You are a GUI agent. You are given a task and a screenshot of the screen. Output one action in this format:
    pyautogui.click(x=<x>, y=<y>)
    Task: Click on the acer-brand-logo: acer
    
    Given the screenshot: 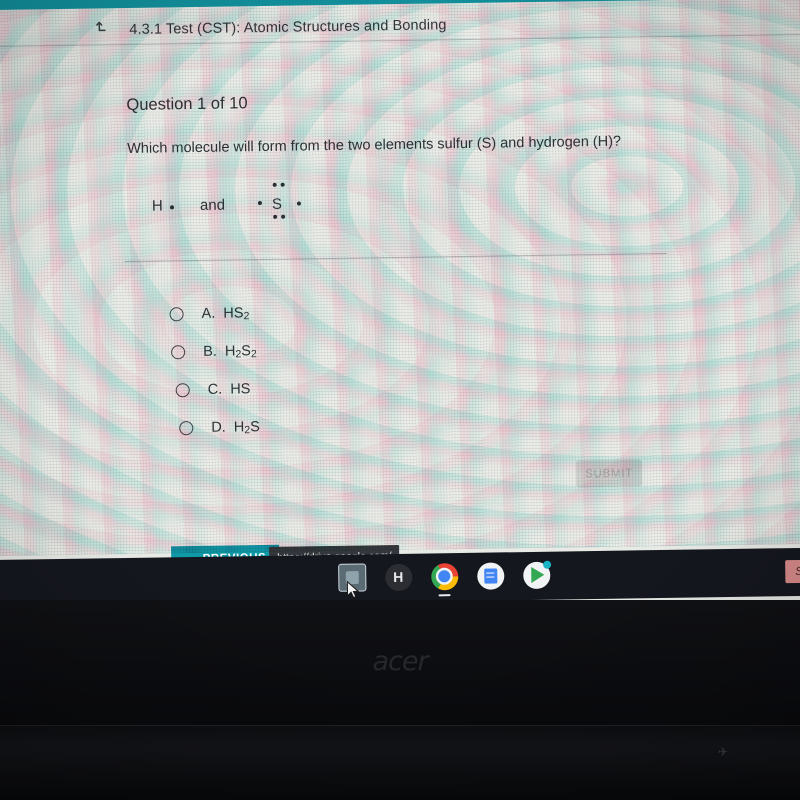 What is the action you would take?
    pyautogui.click(x=400, y=661)
    